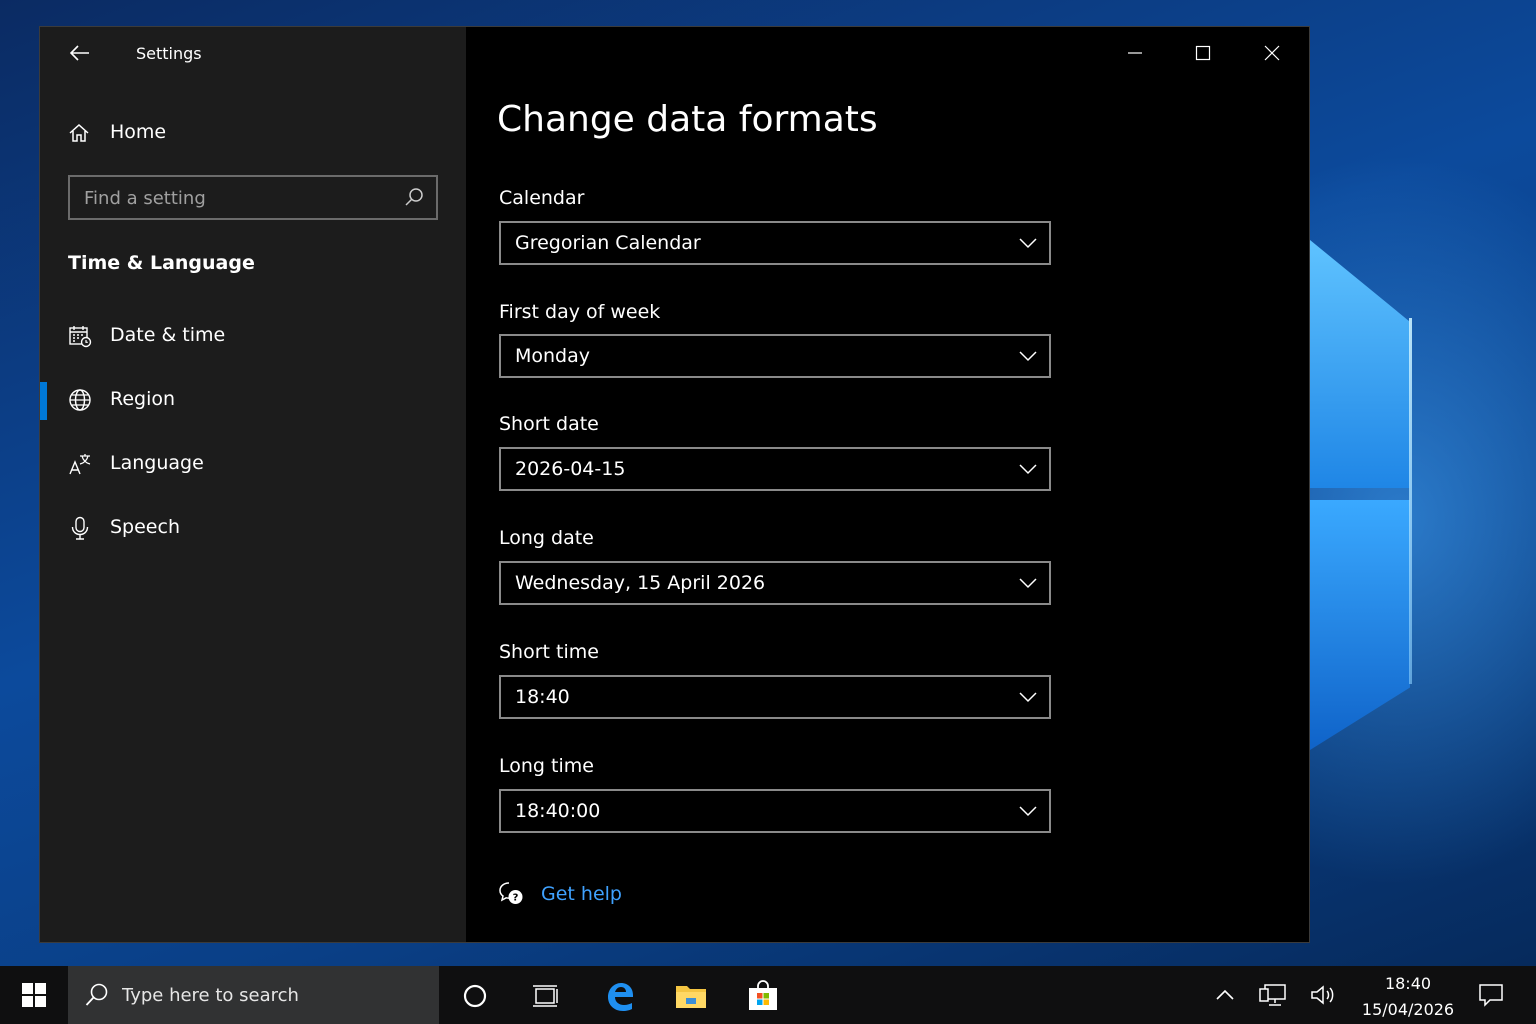 This screenshot has width=1536, height=1024. Describe the element at coordinates (1408, 997) in the screenshot. I see `clock: 18:40 15/04/2026` at that location.